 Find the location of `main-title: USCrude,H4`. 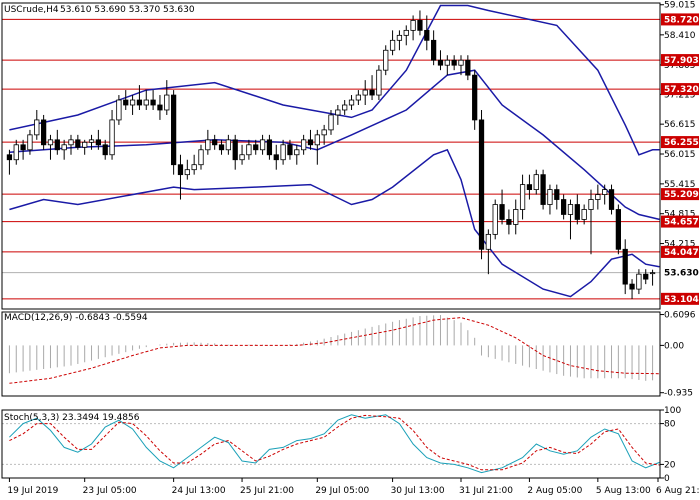

main-title: USCrude,H4 is located at coordinates (31, 10).